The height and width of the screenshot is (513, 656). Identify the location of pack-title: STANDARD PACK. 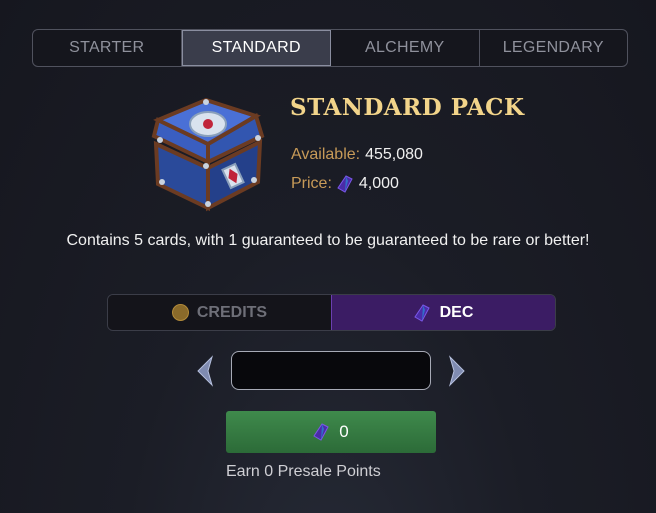
(407, 107).